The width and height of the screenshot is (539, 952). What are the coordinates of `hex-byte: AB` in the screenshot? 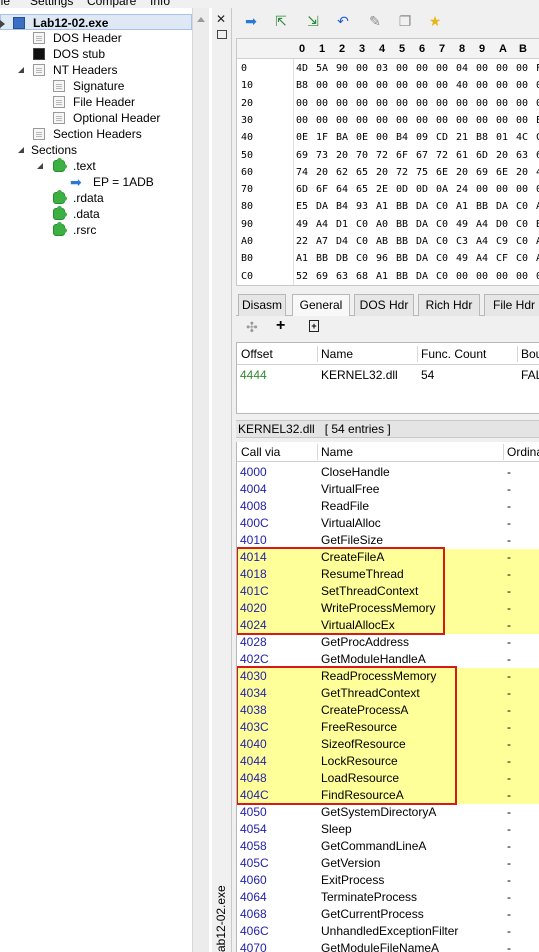 It's located at (382, 241).